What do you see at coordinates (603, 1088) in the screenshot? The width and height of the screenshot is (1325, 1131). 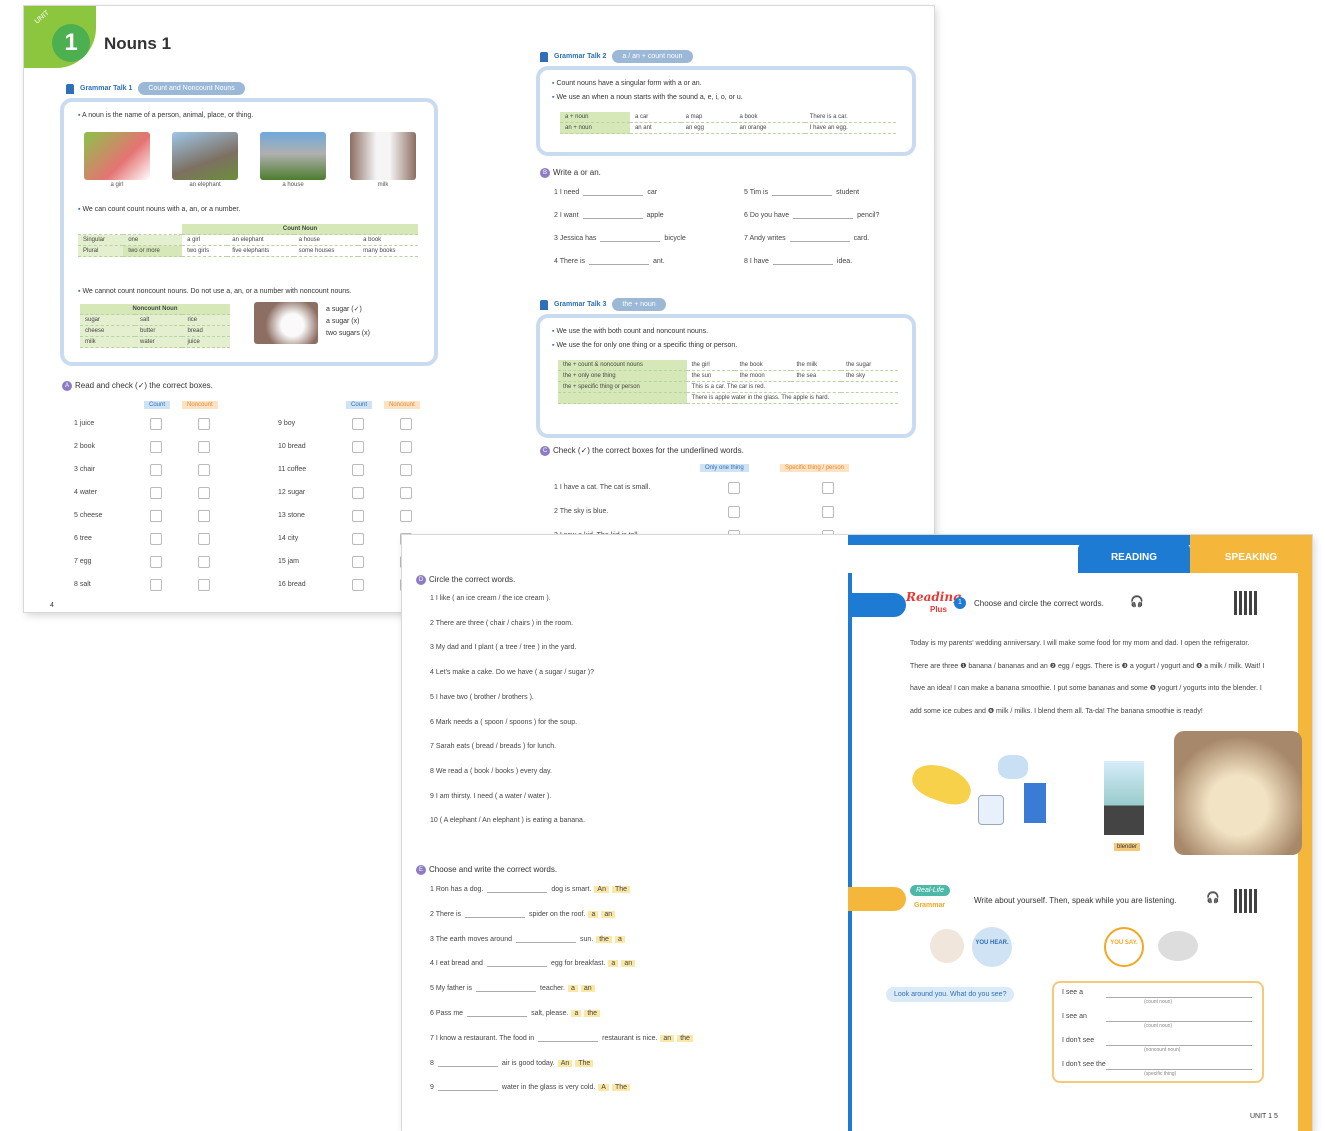 I see `option-choice: A` at bounding box center [603, 1088].